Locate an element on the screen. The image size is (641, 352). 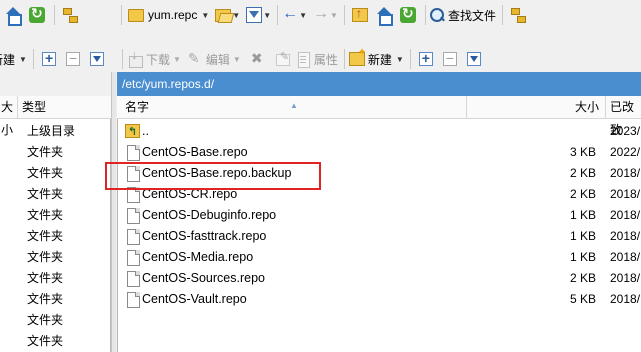
panel-splitter is located at coordinates (113, 212).